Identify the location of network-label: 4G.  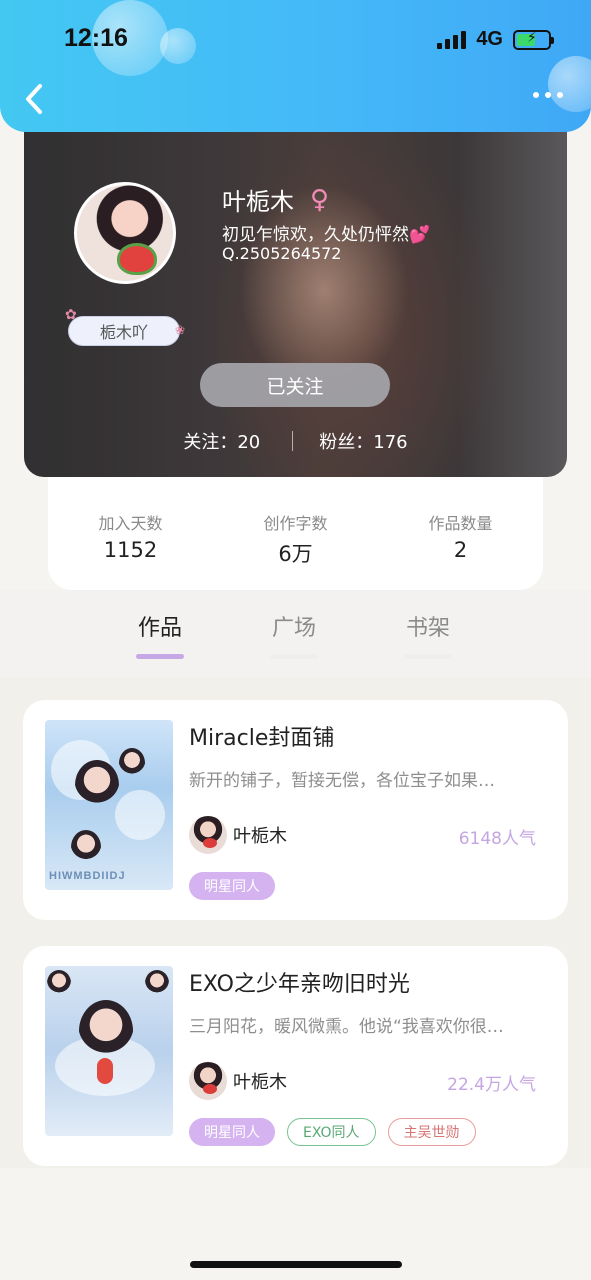
(489, 39).